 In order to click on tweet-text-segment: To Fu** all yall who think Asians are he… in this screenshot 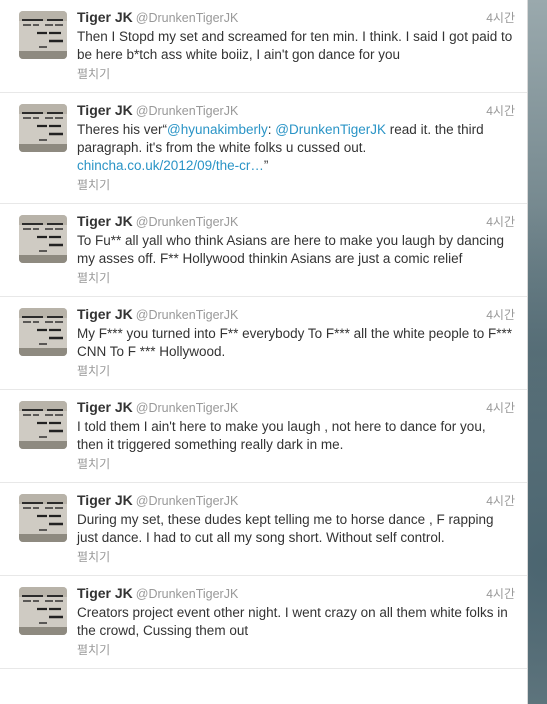, I will do `click(290, 249)`.